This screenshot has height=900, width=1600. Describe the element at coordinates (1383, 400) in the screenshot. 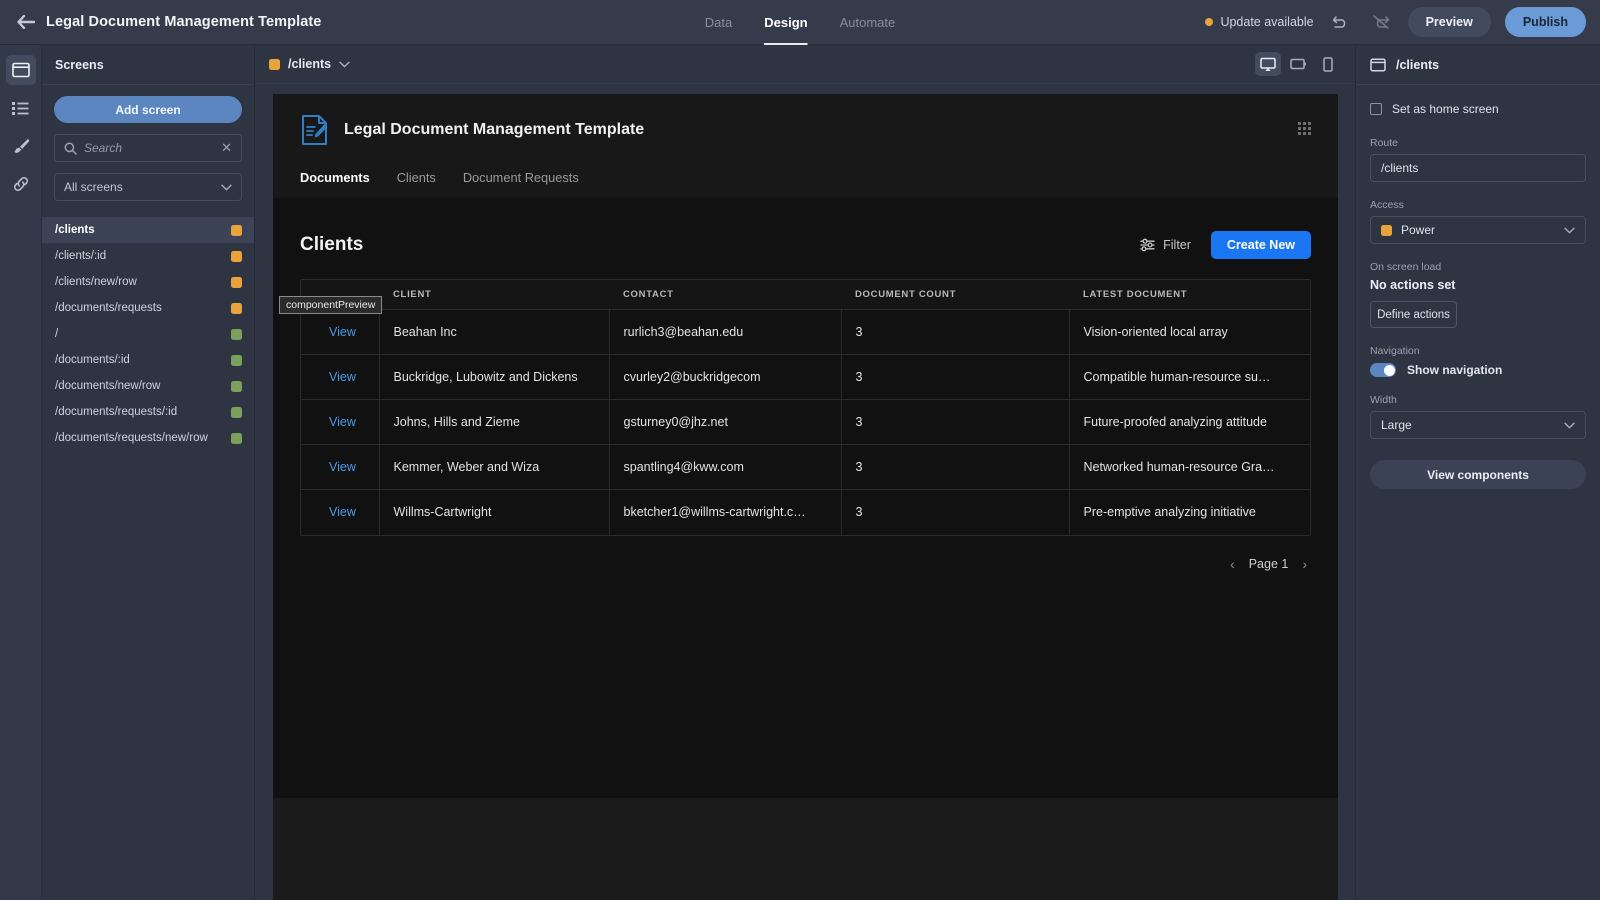

I see `width-label: Width` at that location.